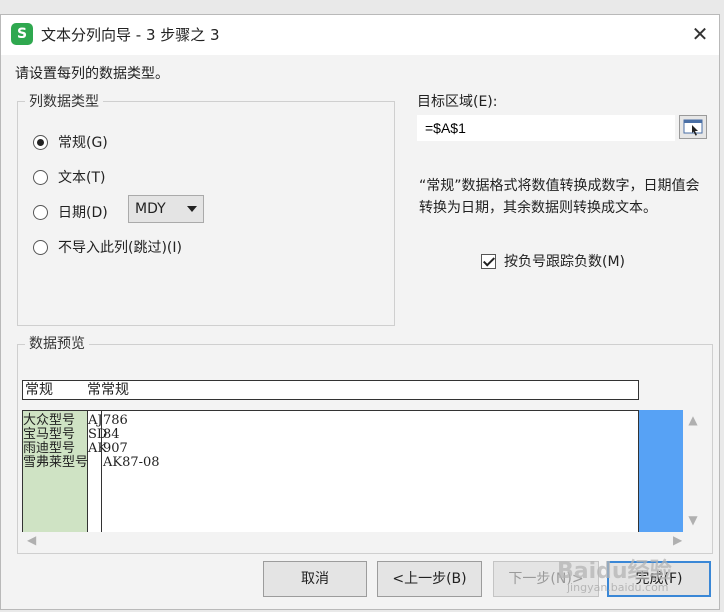  What do you see at coordinates (693, 421) in the screenshot?
I see `scroll-up-icon: ▲` at bounding box center [693, 421].